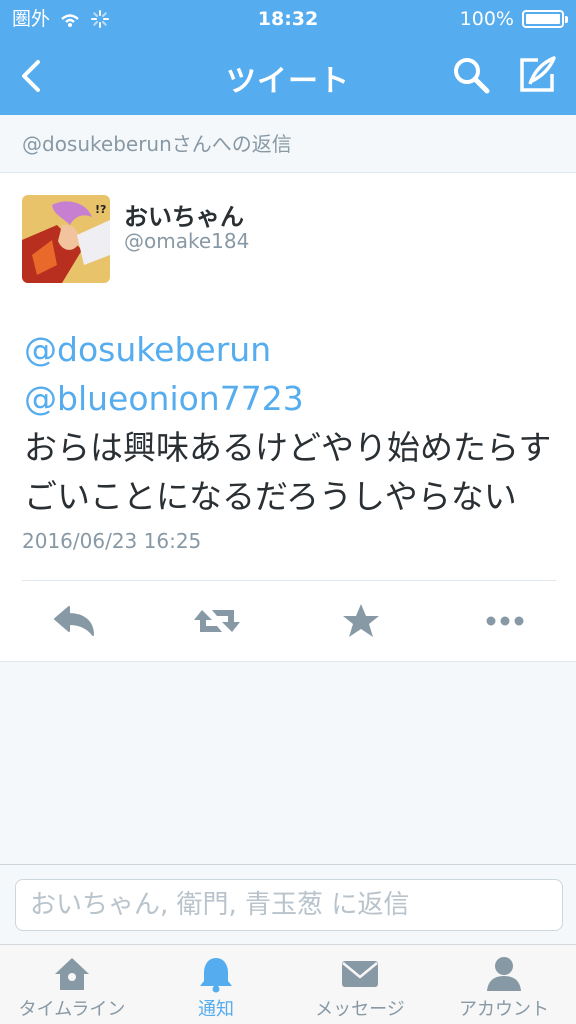  I want to click on person-icon, so click(504, 974).